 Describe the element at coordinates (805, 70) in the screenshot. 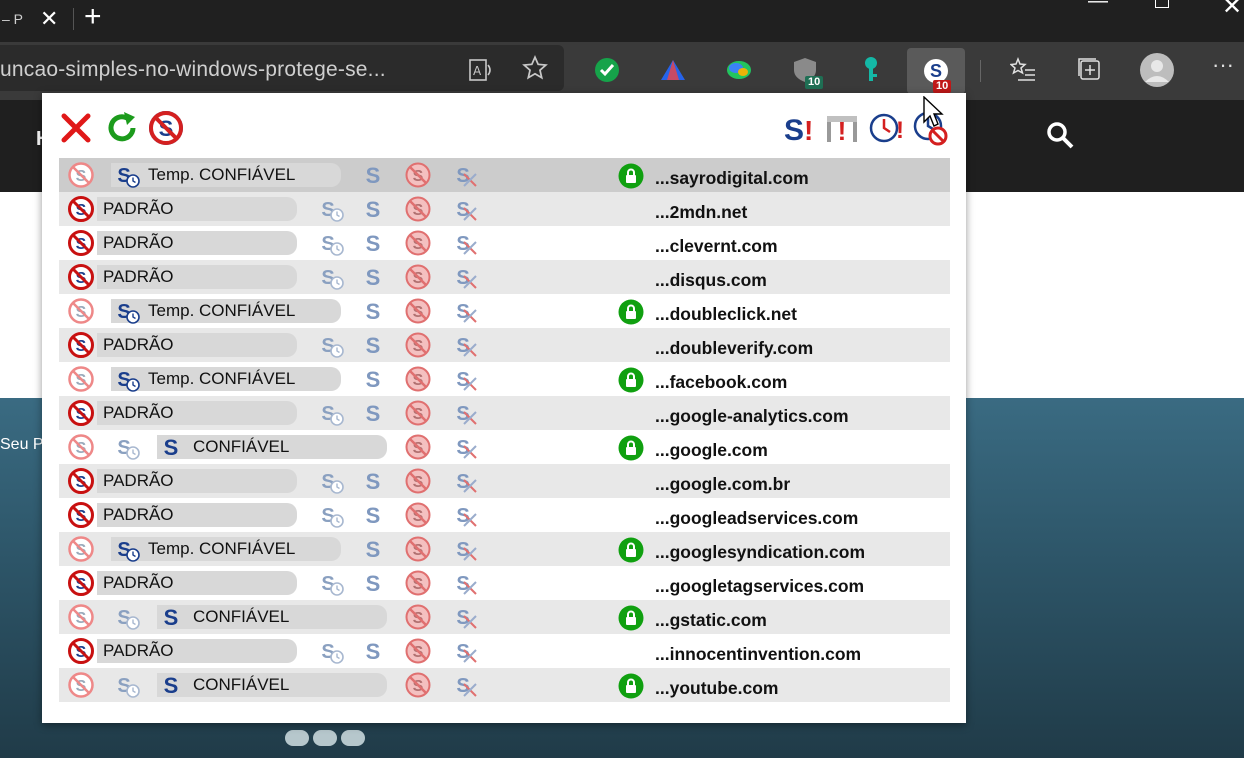

I see `shield-extension-icon: 10` at that location.